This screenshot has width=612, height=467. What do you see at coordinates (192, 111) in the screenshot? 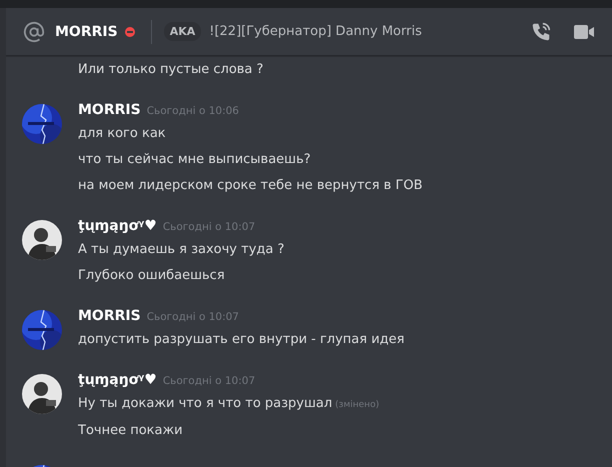
I see `timestamp: Сьогодні о 10:06` at bounding box center [192, 111].